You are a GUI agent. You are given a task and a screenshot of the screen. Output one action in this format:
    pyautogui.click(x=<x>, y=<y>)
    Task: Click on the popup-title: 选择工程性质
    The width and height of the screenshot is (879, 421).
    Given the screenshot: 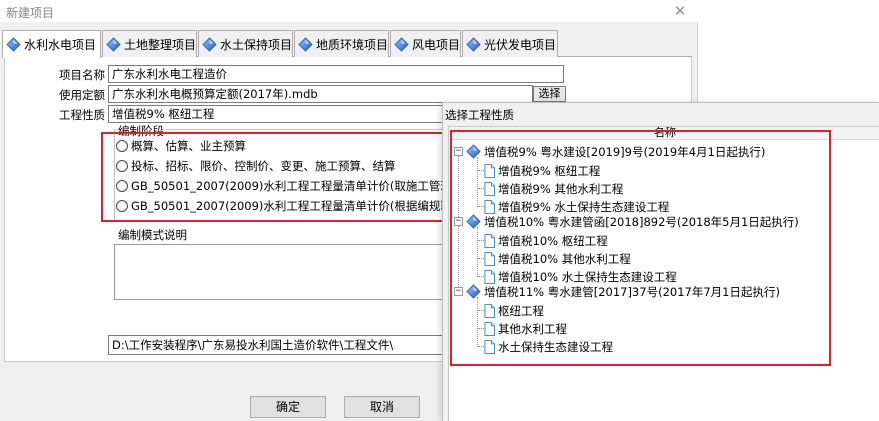 What is the action you would take?
    pyautogui.click(x=479, y=115)
    